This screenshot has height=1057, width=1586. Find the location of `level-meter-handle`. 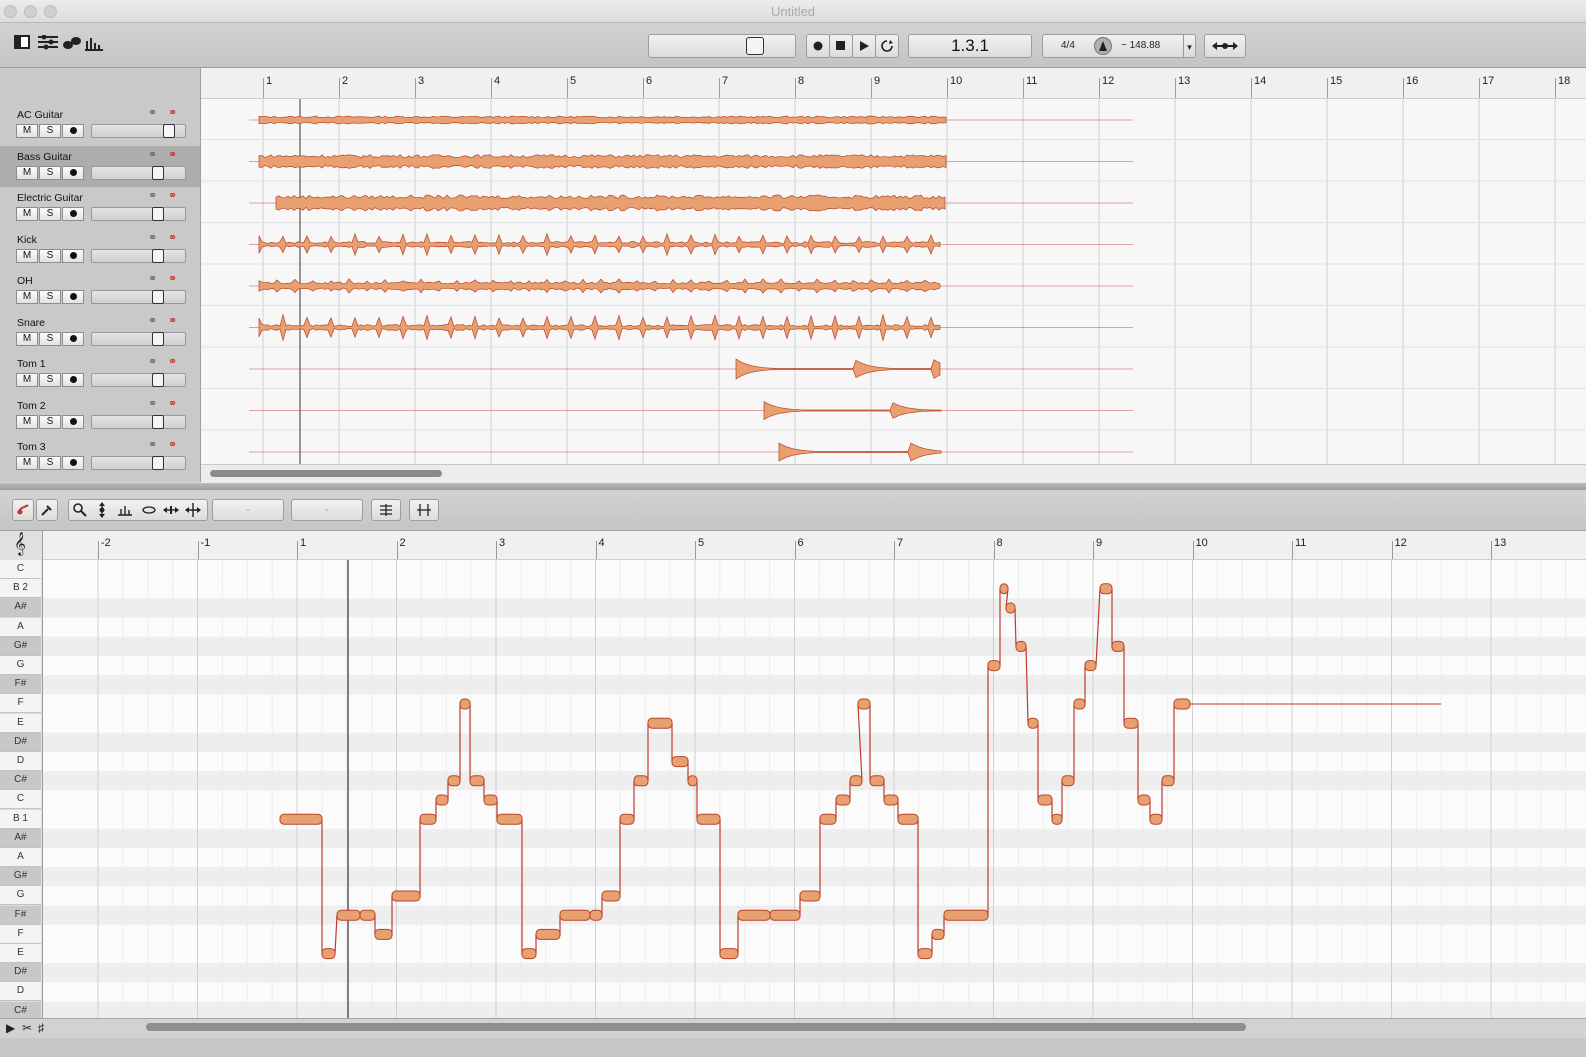

level-meter-handle is located at coordinates (755, 46).